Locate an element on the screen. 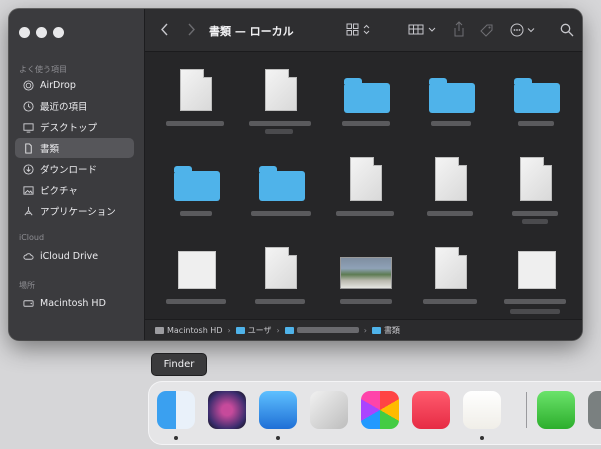  sidebar-item-documents: 書類 is located at coordinates (74, 148).